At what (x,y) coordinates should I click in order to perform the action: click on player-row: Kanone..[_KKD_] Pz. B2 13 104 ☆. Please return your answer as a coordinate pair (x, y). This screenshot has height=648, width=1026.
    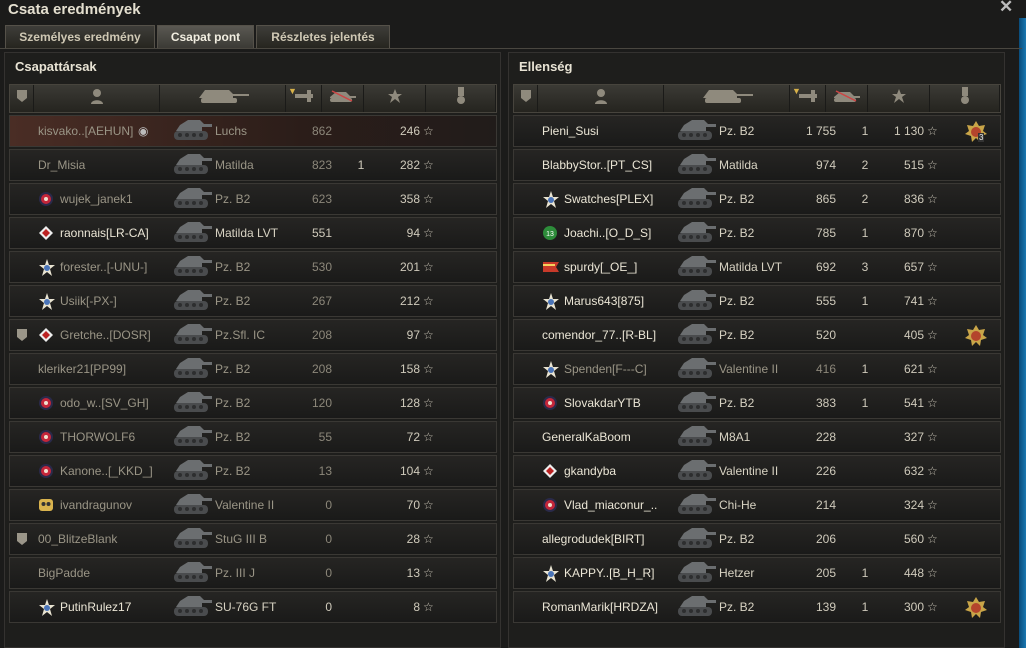
    Looking at the image, I should click on (253, 471).